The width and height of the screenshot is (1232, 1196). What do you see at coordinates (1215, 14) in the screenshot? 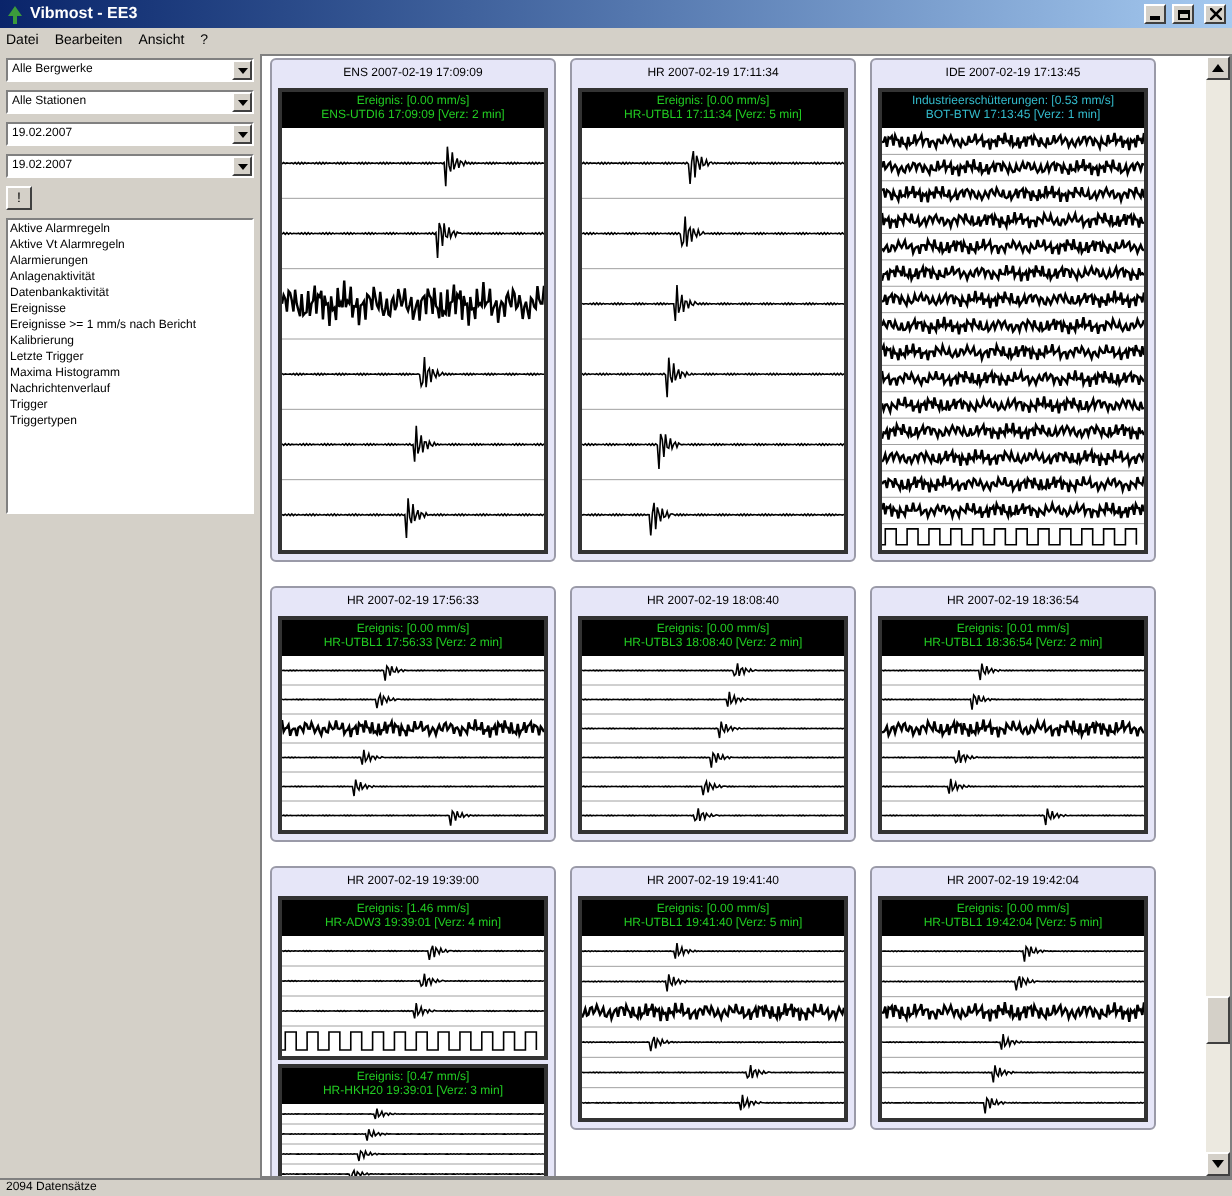
I see `close-button` at bounding box center [1215, 14].